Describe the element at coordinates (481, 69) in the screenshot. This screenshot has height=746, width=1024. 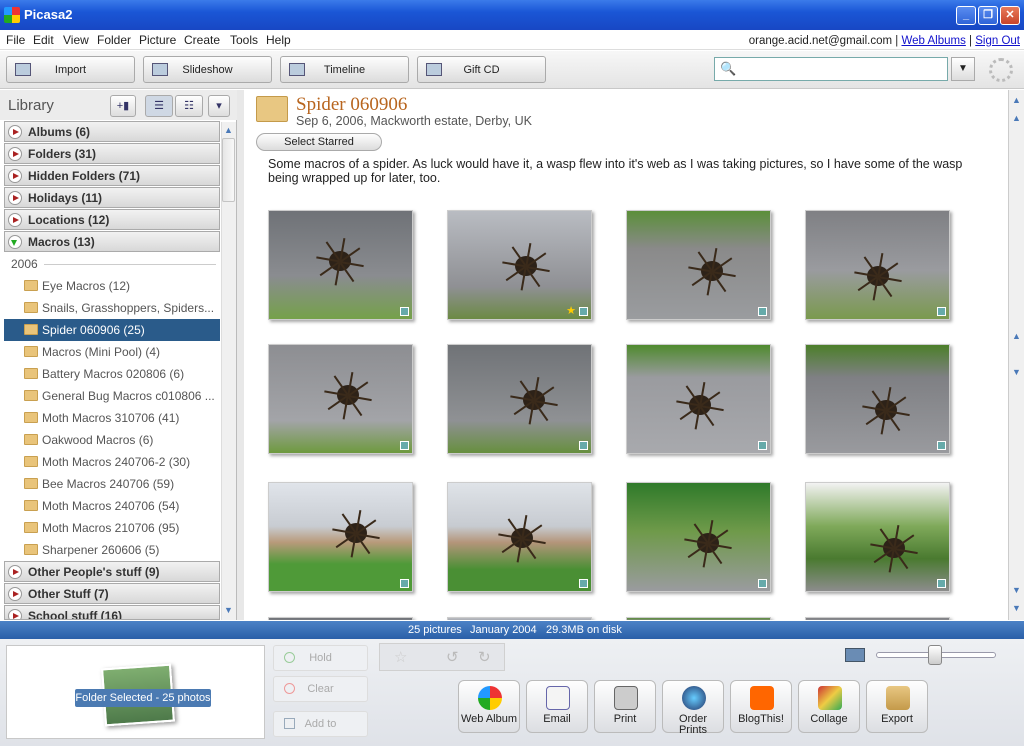
I see `gift-cd-button: Gift CD` at that location.